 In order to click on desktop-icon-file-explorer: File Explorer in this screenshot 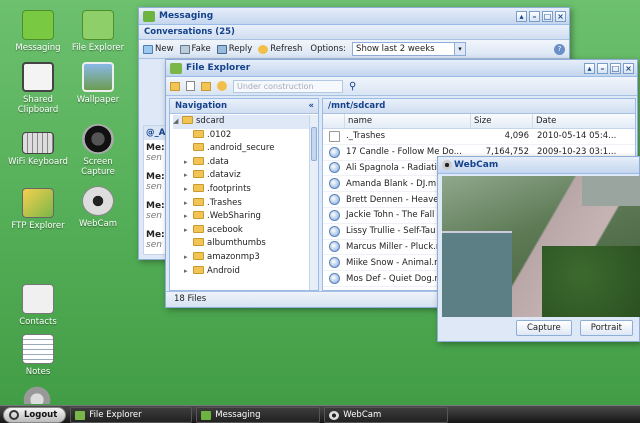, I will do `click(98, 31)`.